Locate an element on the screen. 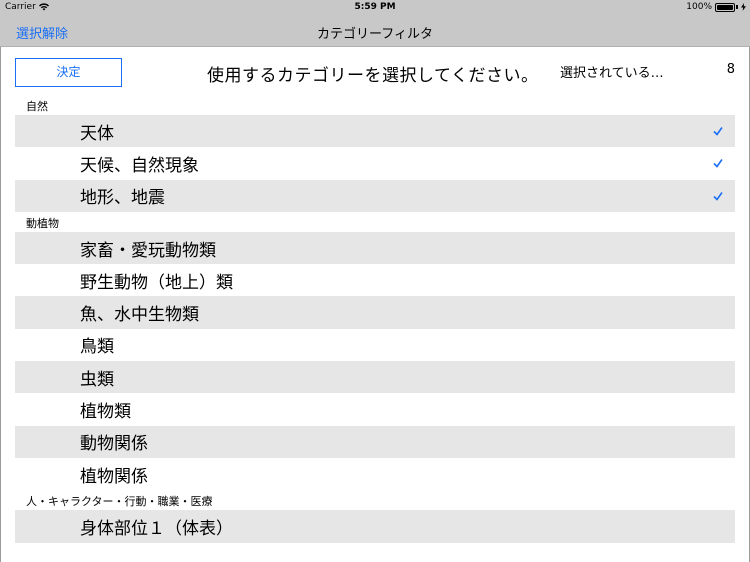  page-title: カテゴリーフィルタ is located at coordinates (375, 34).